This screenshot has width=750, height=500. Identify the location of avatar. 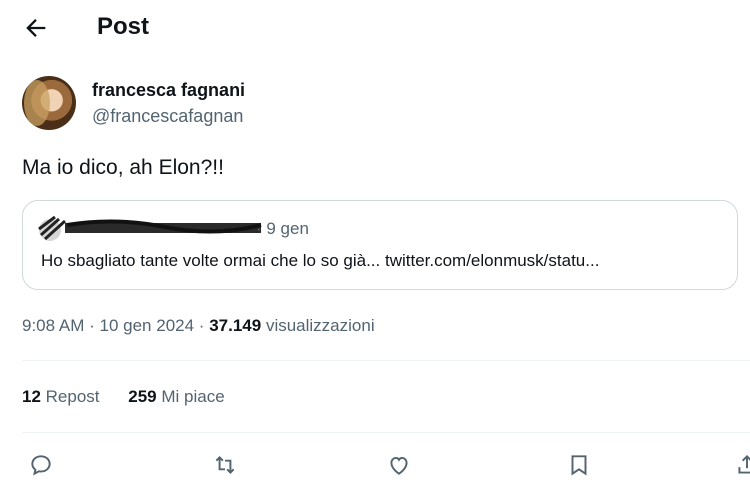
(49, 103).